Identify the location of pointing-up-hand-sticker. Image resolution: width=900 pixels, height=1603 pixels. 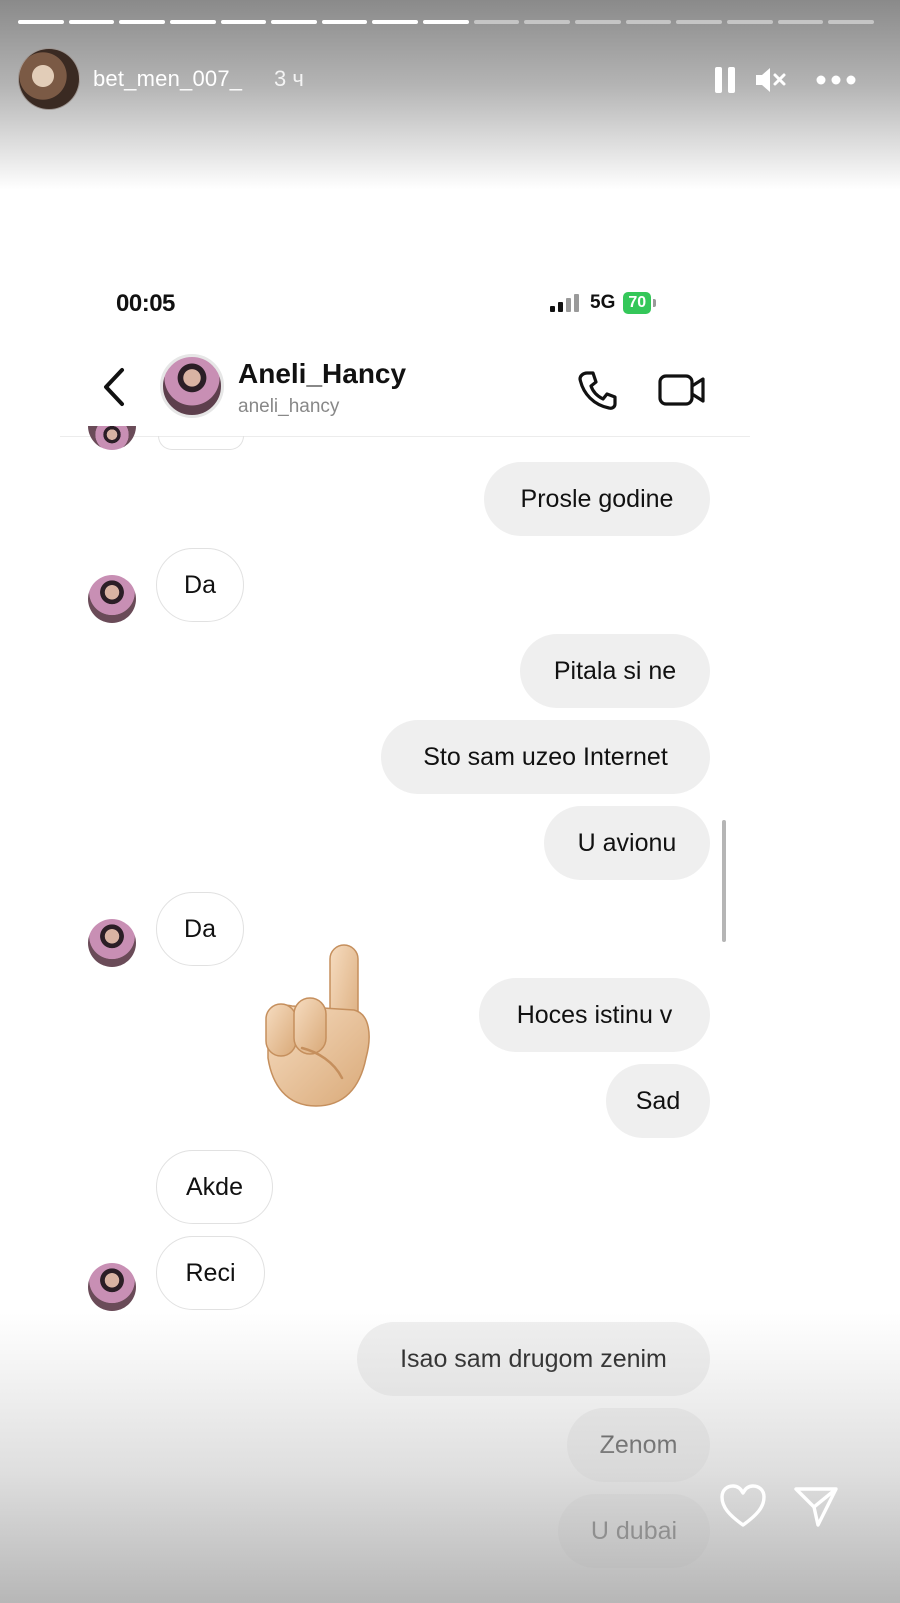
(318, 1027).